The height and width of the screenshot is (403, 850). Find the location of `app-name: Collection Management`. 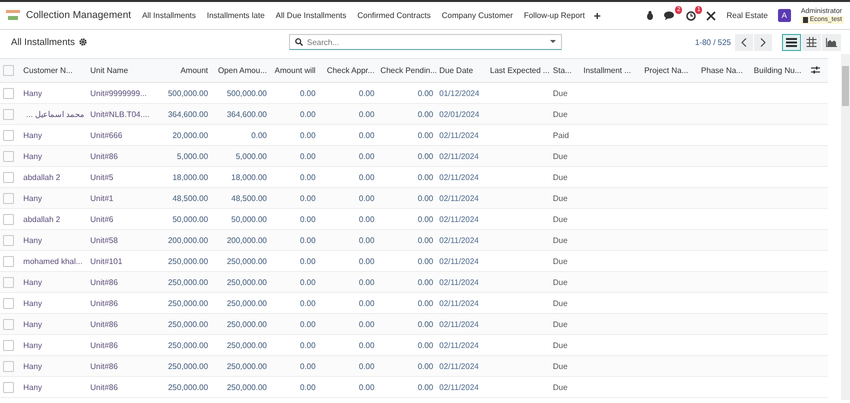

app-name: Collection Management is located at coordinates (79, 15).